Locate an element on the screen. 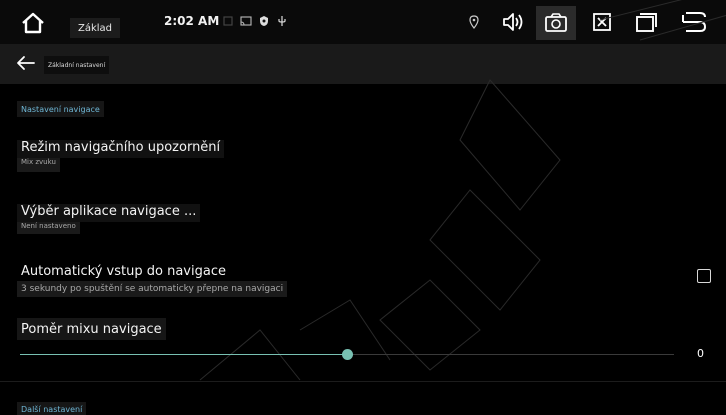 Image resolution: width=726 pixels, height=415 pixels. item-title-container: Poměr mixu navigace is located at coordinates (91, 329).